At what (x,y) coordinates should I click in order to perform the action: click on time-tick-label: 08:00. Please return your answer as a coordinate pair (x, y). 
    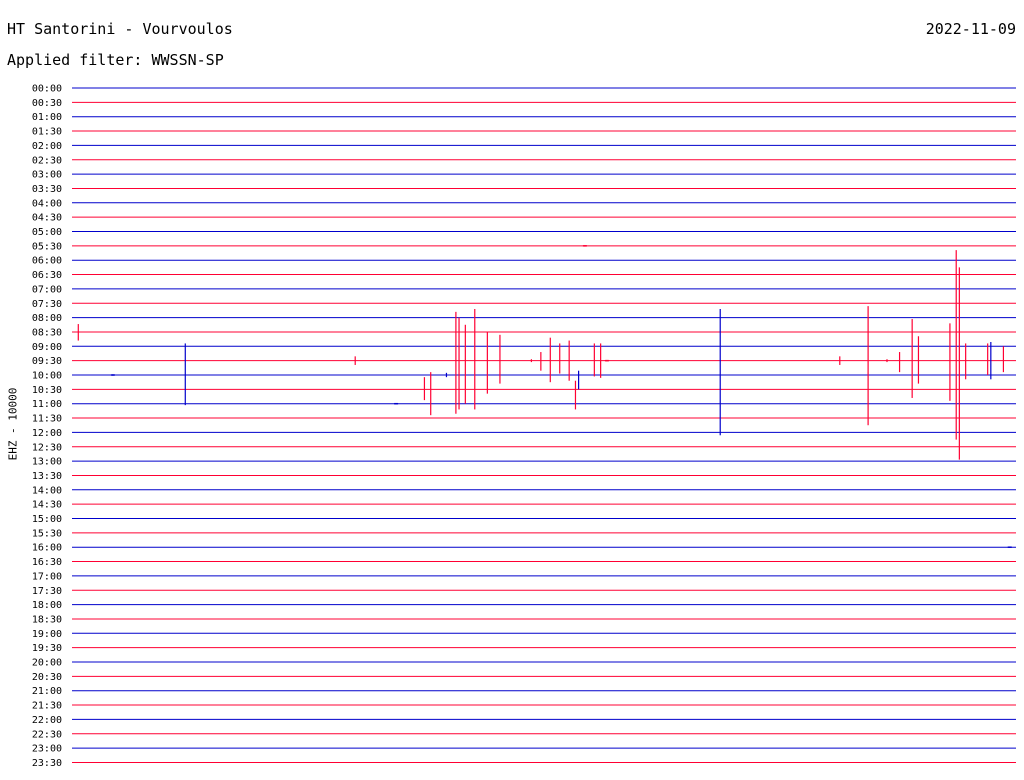
    Looking at the image, I should click on (47, 318).